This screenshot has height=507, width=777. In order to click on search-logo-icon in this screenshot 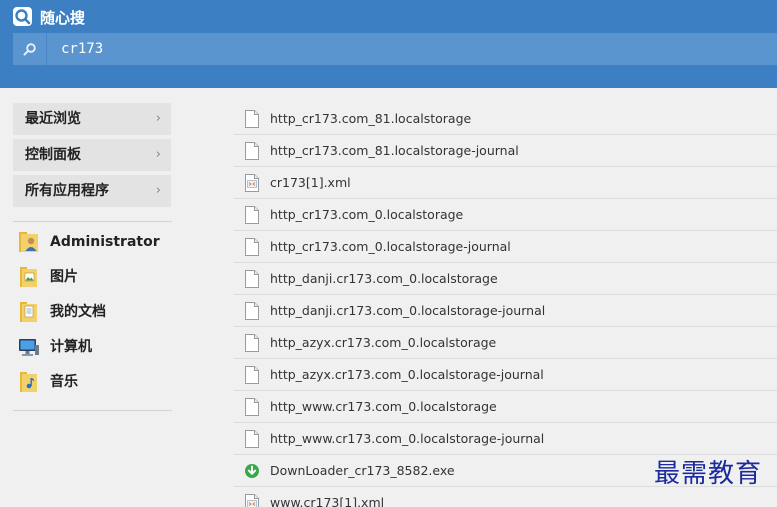, I will do `click(22, 16)`.